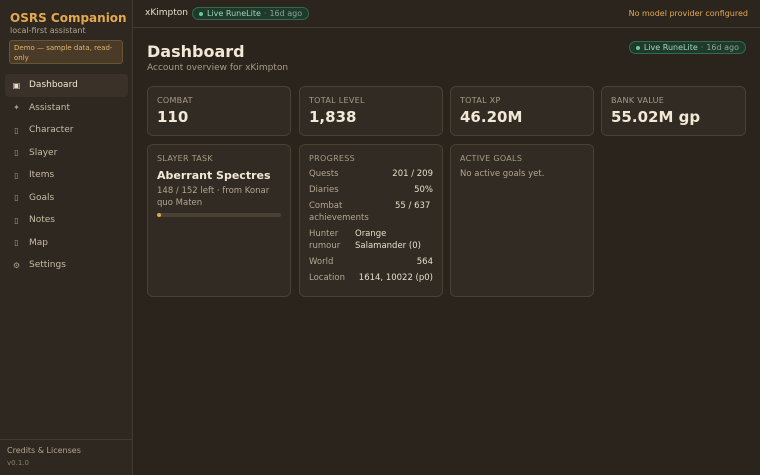 The image size is (760, 475). What do you see at coordinates (371, 111) in the screenshot?
I see `stat-card-total-level: TOTAL LEVEL 1,838` at bounding box center [371, 111].